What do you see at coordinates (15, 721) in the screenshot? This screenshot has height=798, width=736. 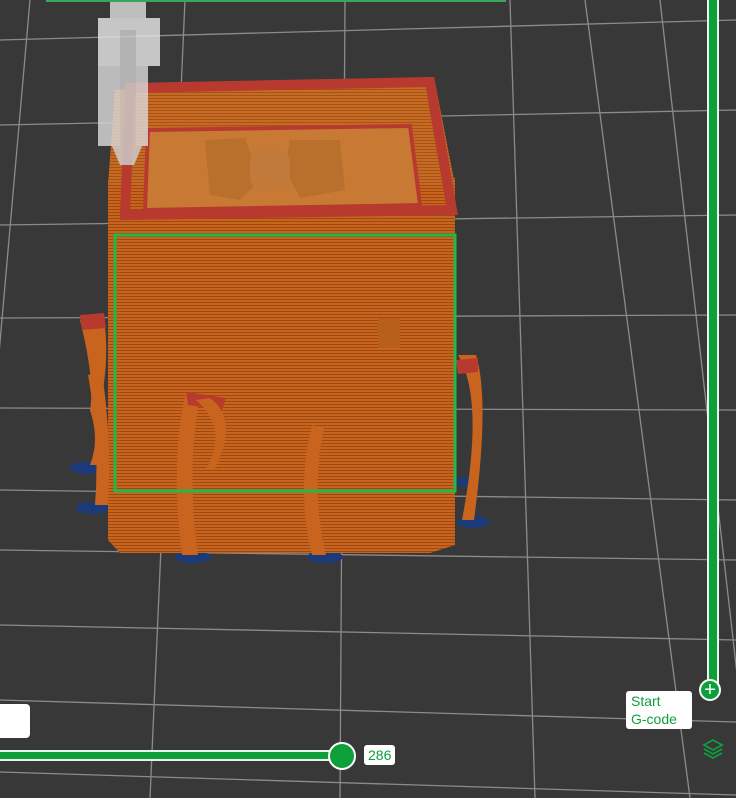 I see `value-input` at bounding box center [15, 721].